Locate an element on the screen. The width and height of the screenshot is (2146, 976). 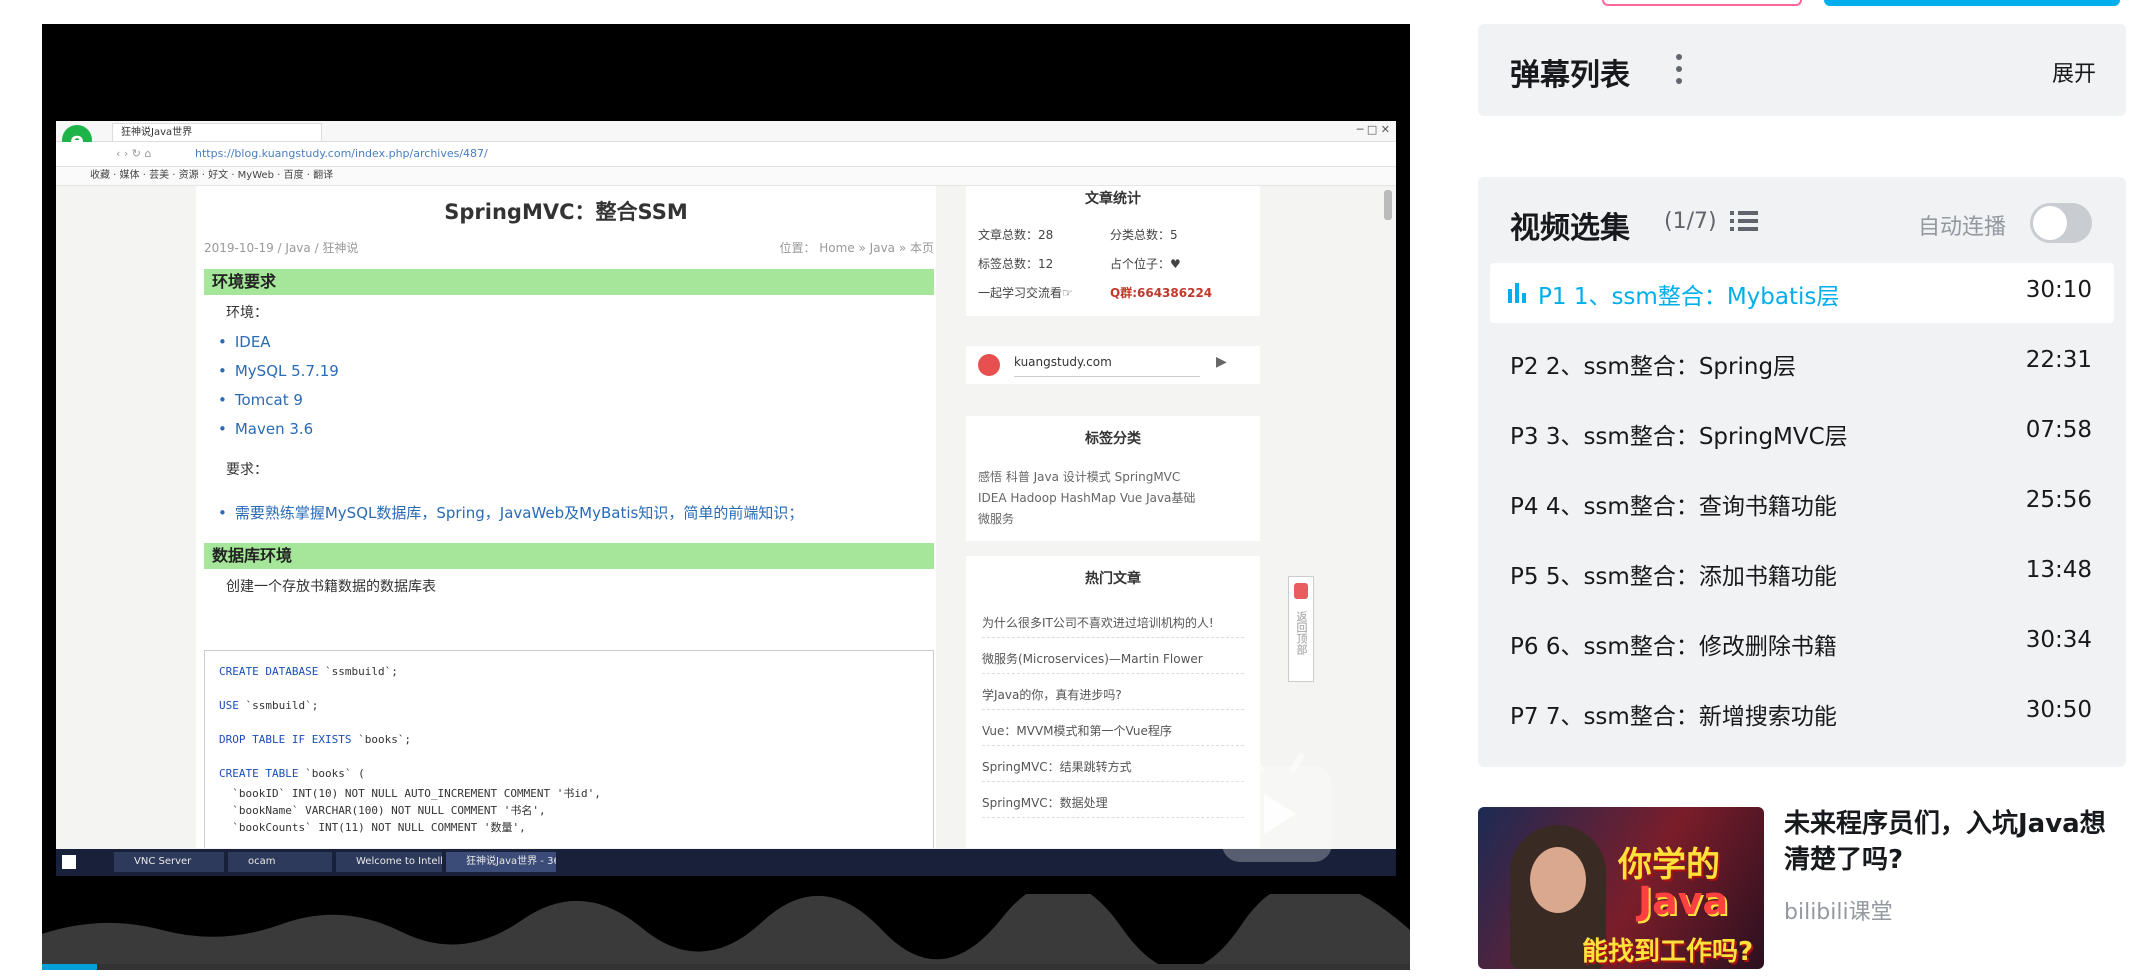
back-to-top-button: 返回顶部 is located at coordinates (1301, 629).